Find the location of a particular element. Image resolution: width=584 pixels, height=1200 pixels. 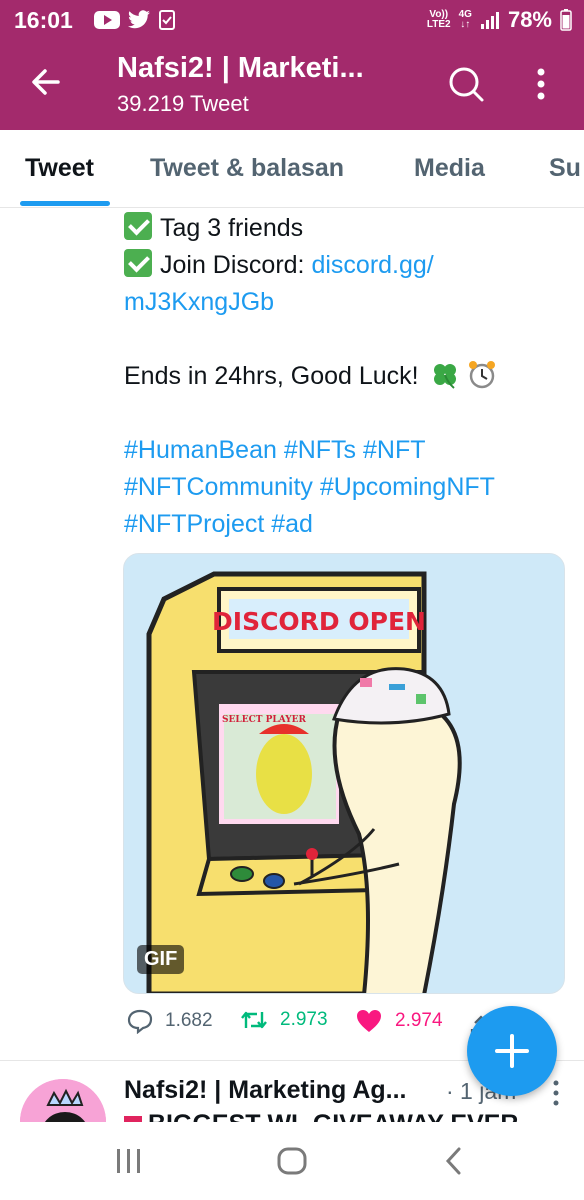

notification-icons is located at coordinates (135, 20).